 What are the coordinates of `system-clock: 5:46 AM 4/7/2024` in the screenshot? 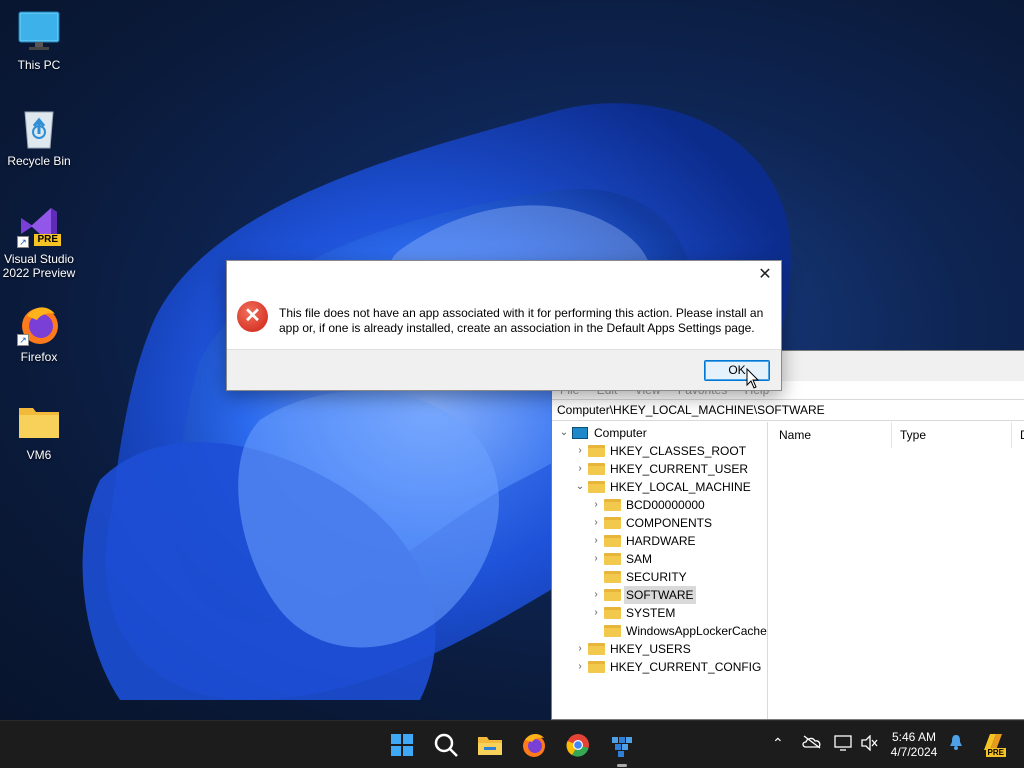 It's located at (914, 745).